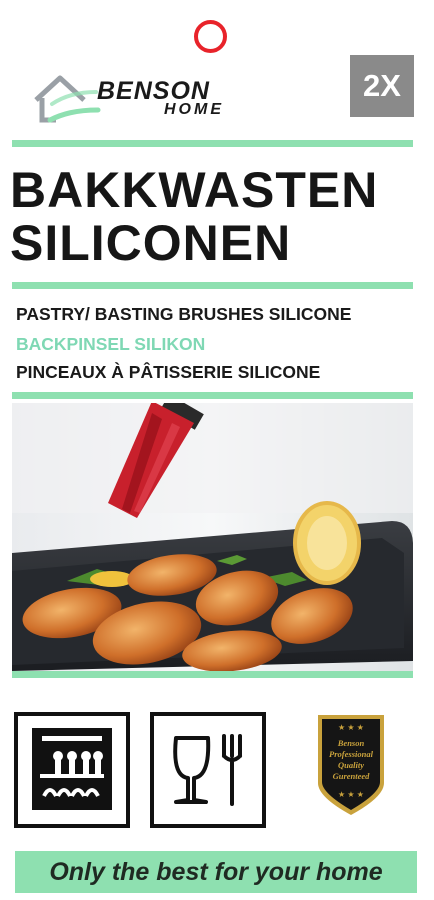  I want to click on quality-line-4: Gurenteed, so click(351, 776).